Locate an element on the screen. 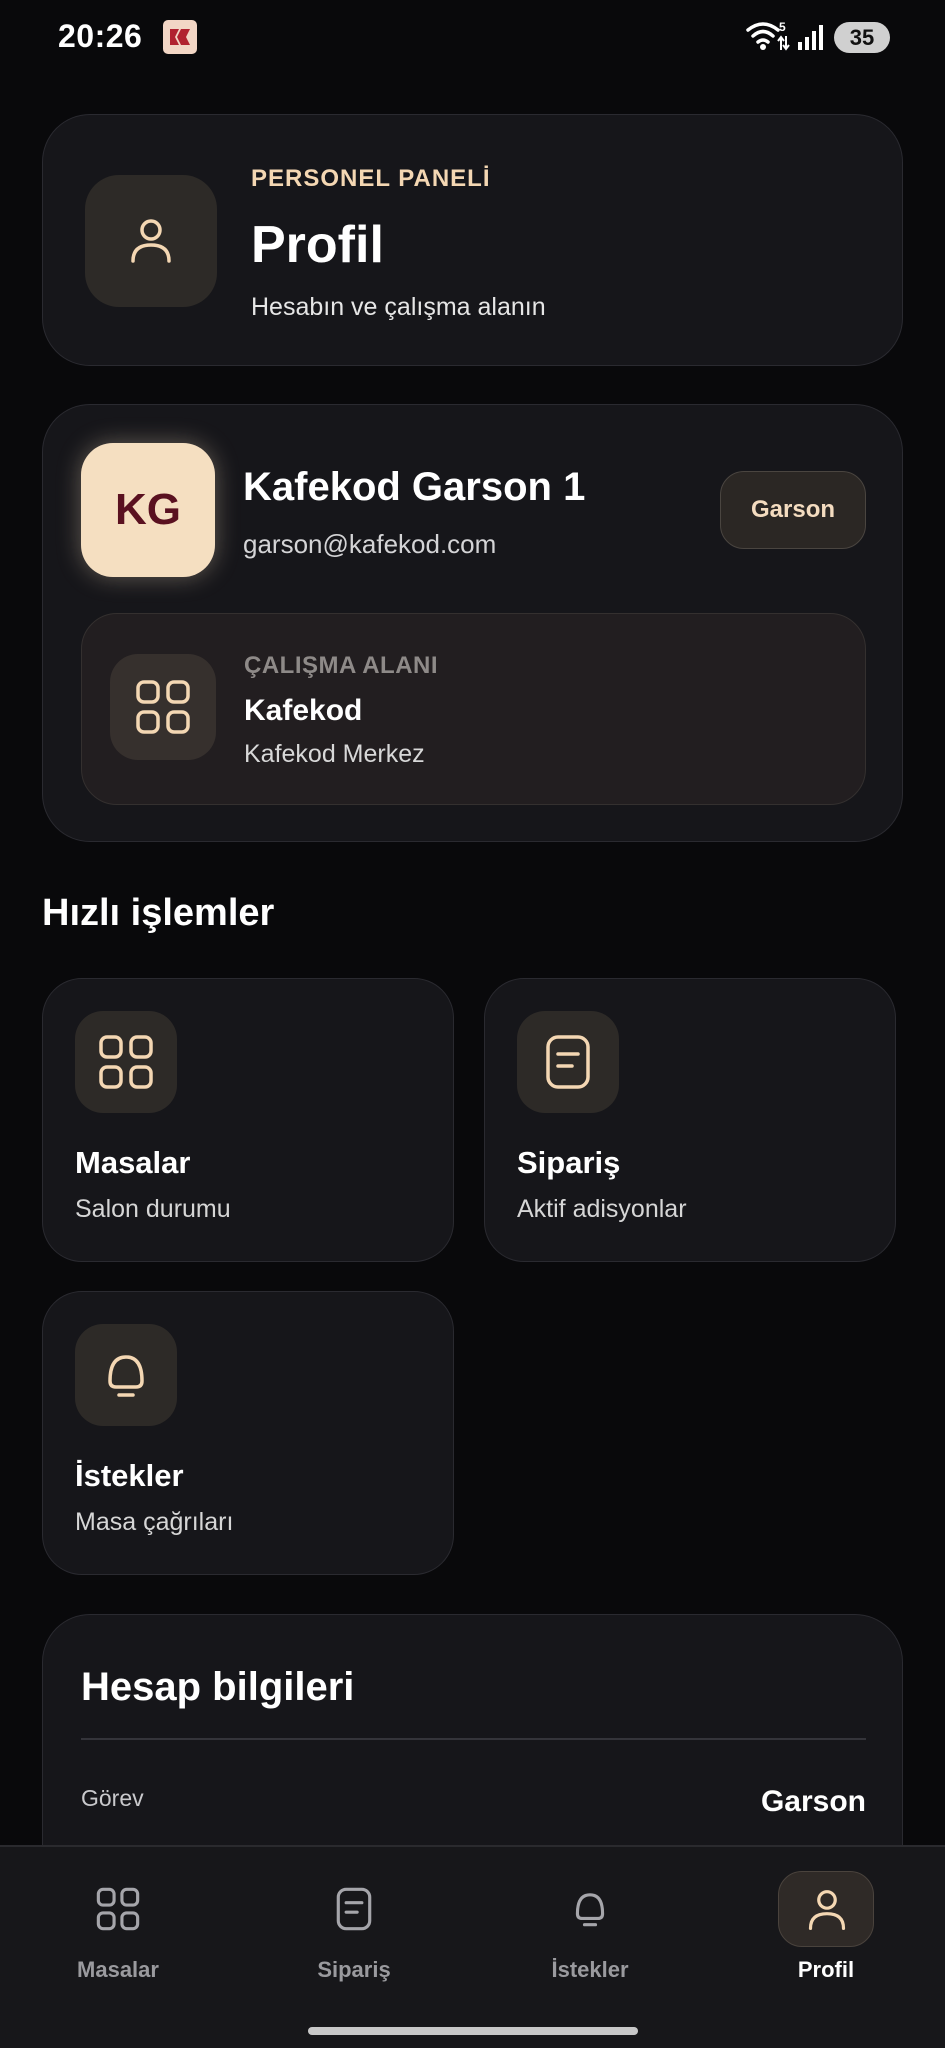  nav-item-siparis: Sipariş is located at coordinates (354, 1914).